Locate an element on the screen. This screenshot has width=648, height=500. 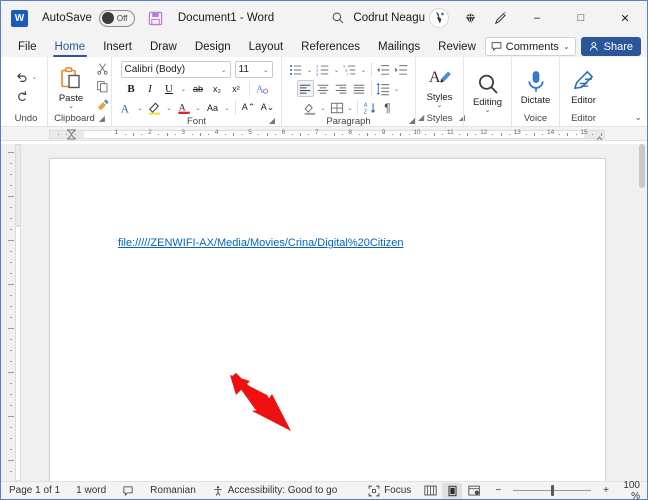
superscript-button: x² is located at coordinates (236, 88).